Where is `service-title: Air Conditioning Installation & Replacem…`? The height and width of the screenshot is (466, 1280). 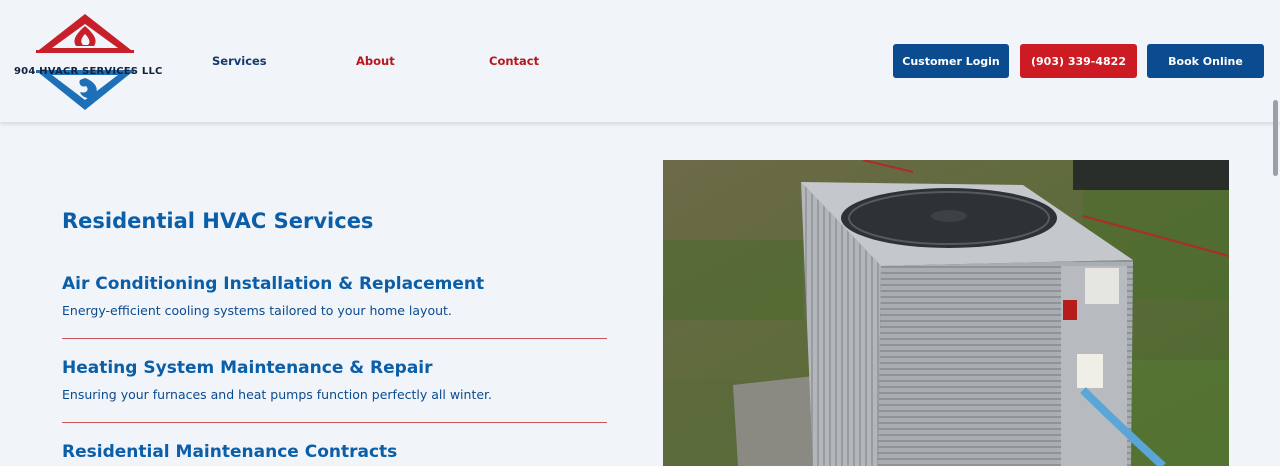
service-title: Air Conditioning Installation & Replacem… is located at coordinates (273, 284).